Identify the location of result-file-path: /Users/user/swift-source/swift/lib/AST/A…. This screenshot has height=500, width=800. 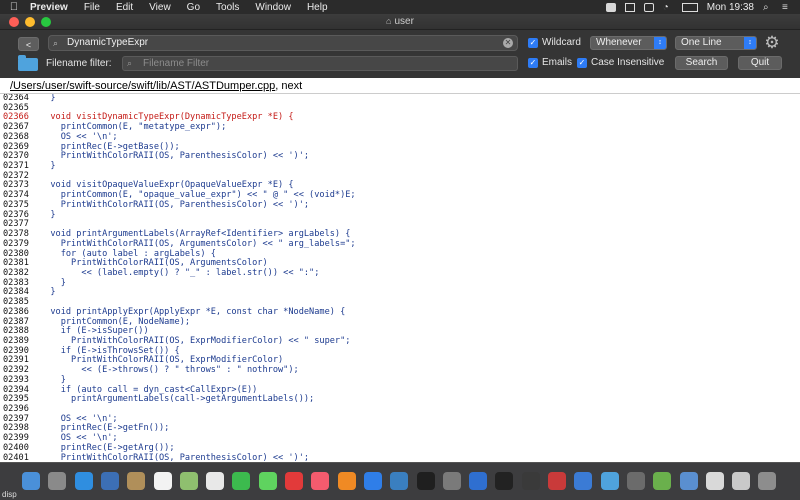
(142, 86).